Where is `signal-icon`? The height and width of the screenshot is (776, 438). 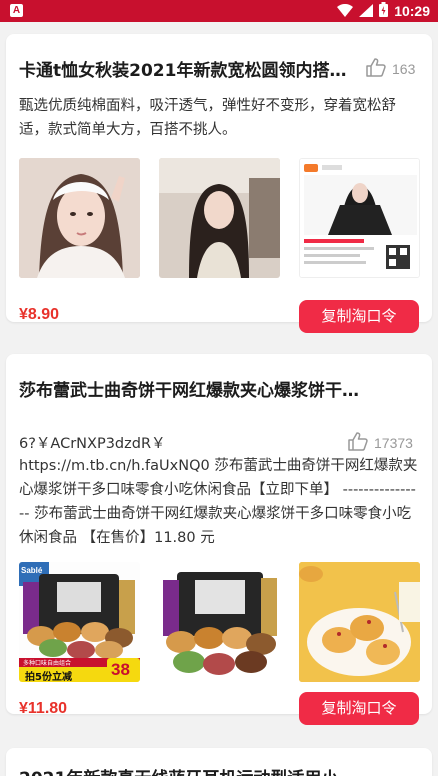 signal-icon is located at coordinates (366, 11).